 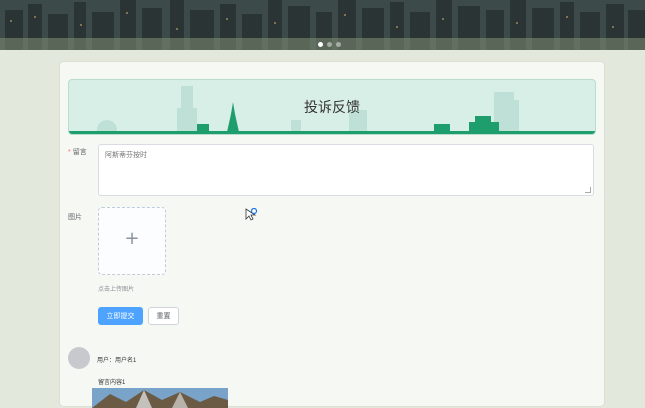 What do you see at coordinates (251, 214) in the screenshot?
I see `mouse-cursor-icon` at bounding box center [251, 214].